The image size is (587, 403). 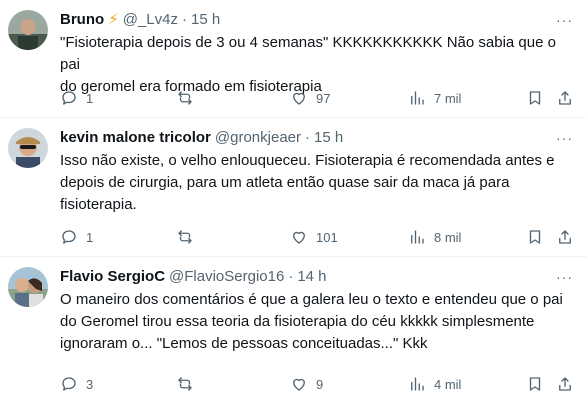 I want to click on like-button: 101, so click(x=314, y=237).